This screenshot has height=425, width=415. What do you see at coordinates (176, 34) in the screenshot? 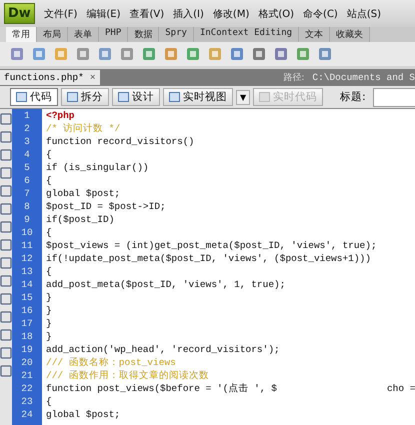
I see `insert-tab: Spry` at bounding box center [176, 34].